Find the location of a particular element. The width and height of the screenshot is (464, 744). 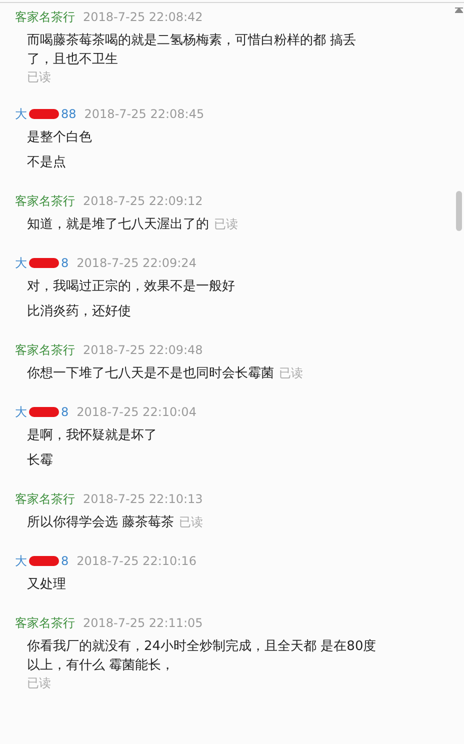

message-text: 比消炎药，还好使 is located at coordinates (79, 311).